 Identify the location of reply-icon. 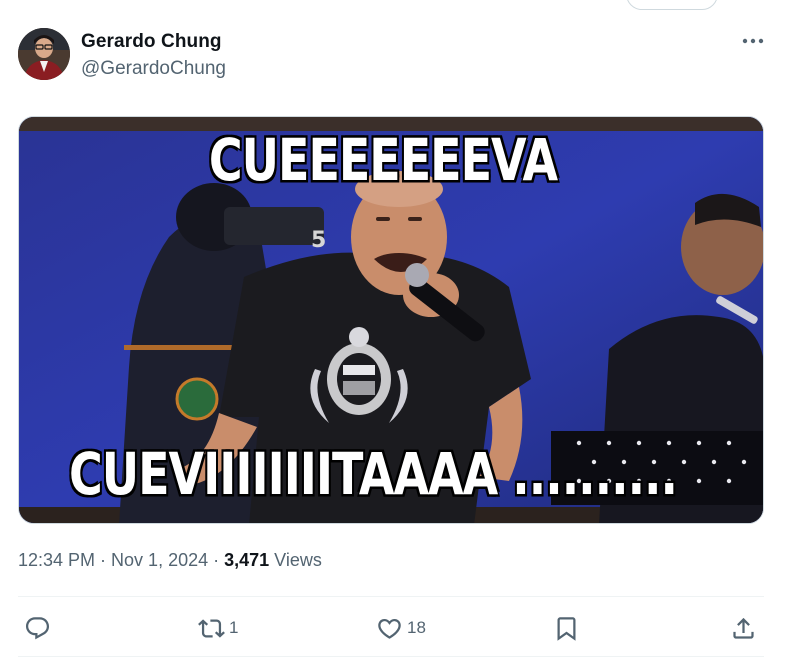
(37, 627).